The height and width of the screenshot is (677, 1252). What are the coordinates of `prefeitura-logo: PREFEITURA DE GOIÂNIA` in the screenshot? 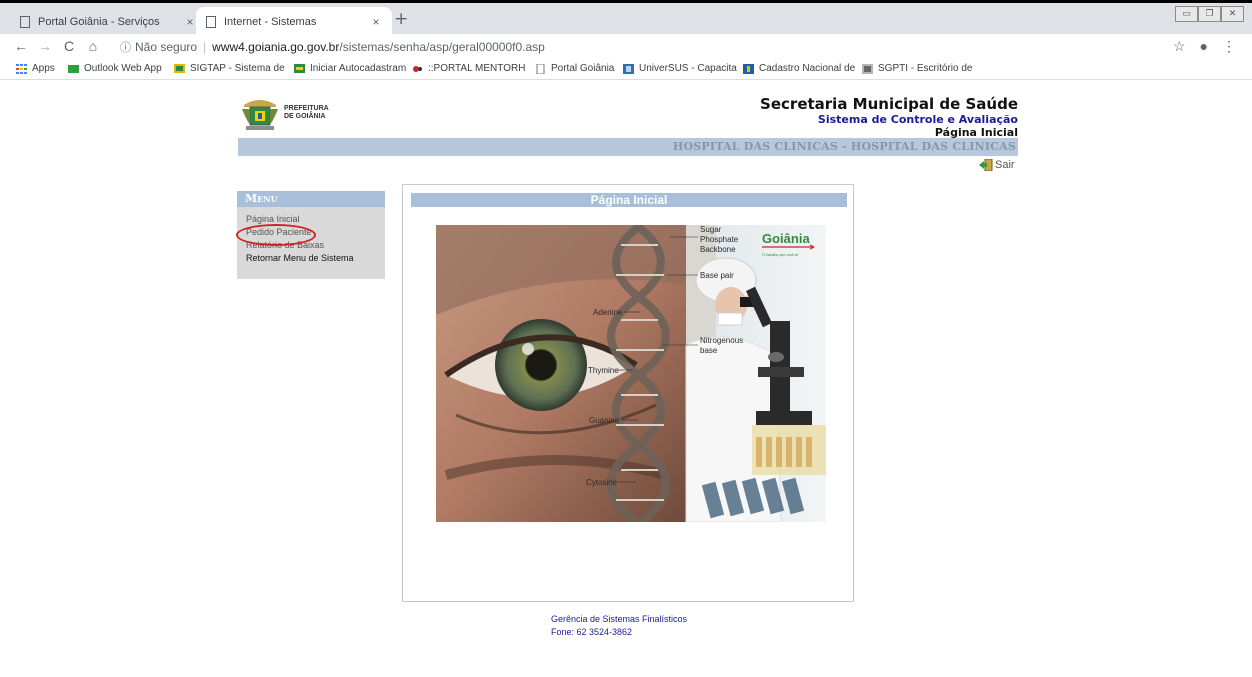 It's located at (284, 113).